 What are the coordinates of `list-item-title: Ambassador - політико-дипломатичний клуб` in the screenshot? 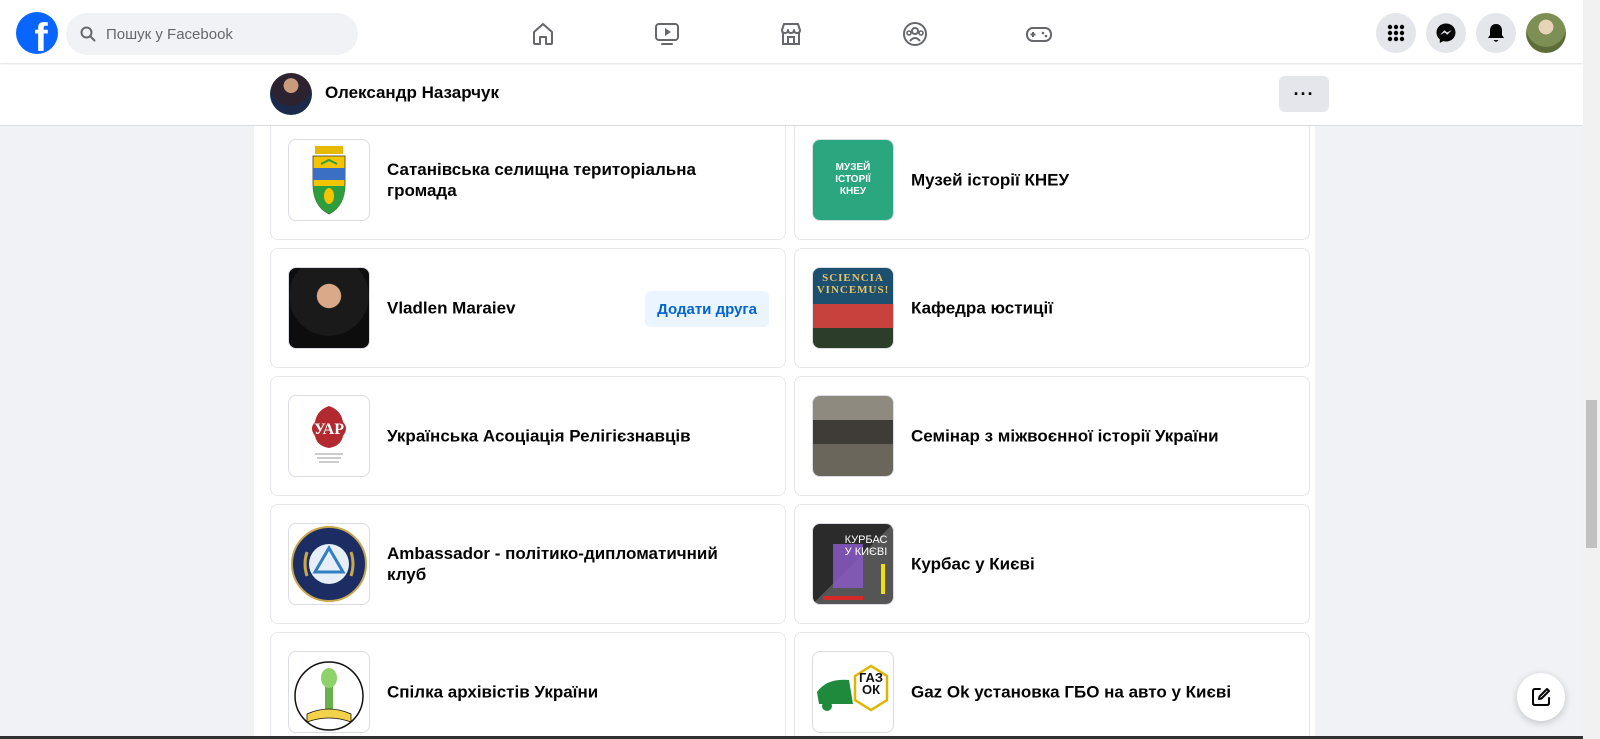 It's located at (553, 564).